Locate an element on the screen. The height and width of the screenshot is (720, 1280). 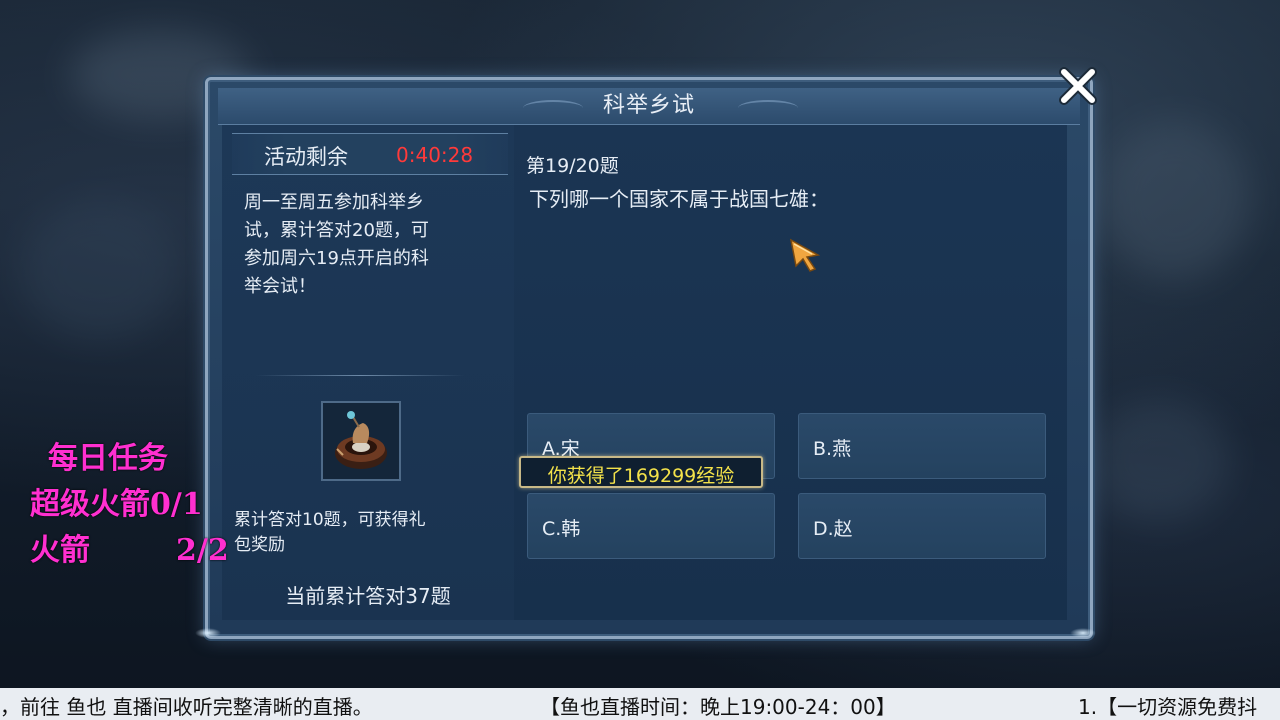
rocket-count: 2/2 is located at coordinates (202, 550).